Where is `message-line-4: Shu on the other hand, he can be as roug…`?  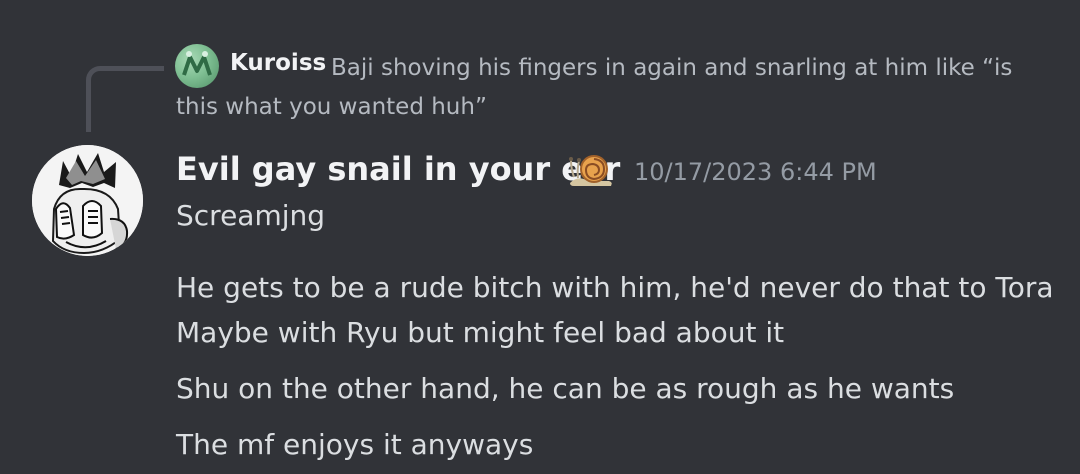 message-line-4: Shu on the other hand, he can be as roug… is located at coordinates (565, 388).